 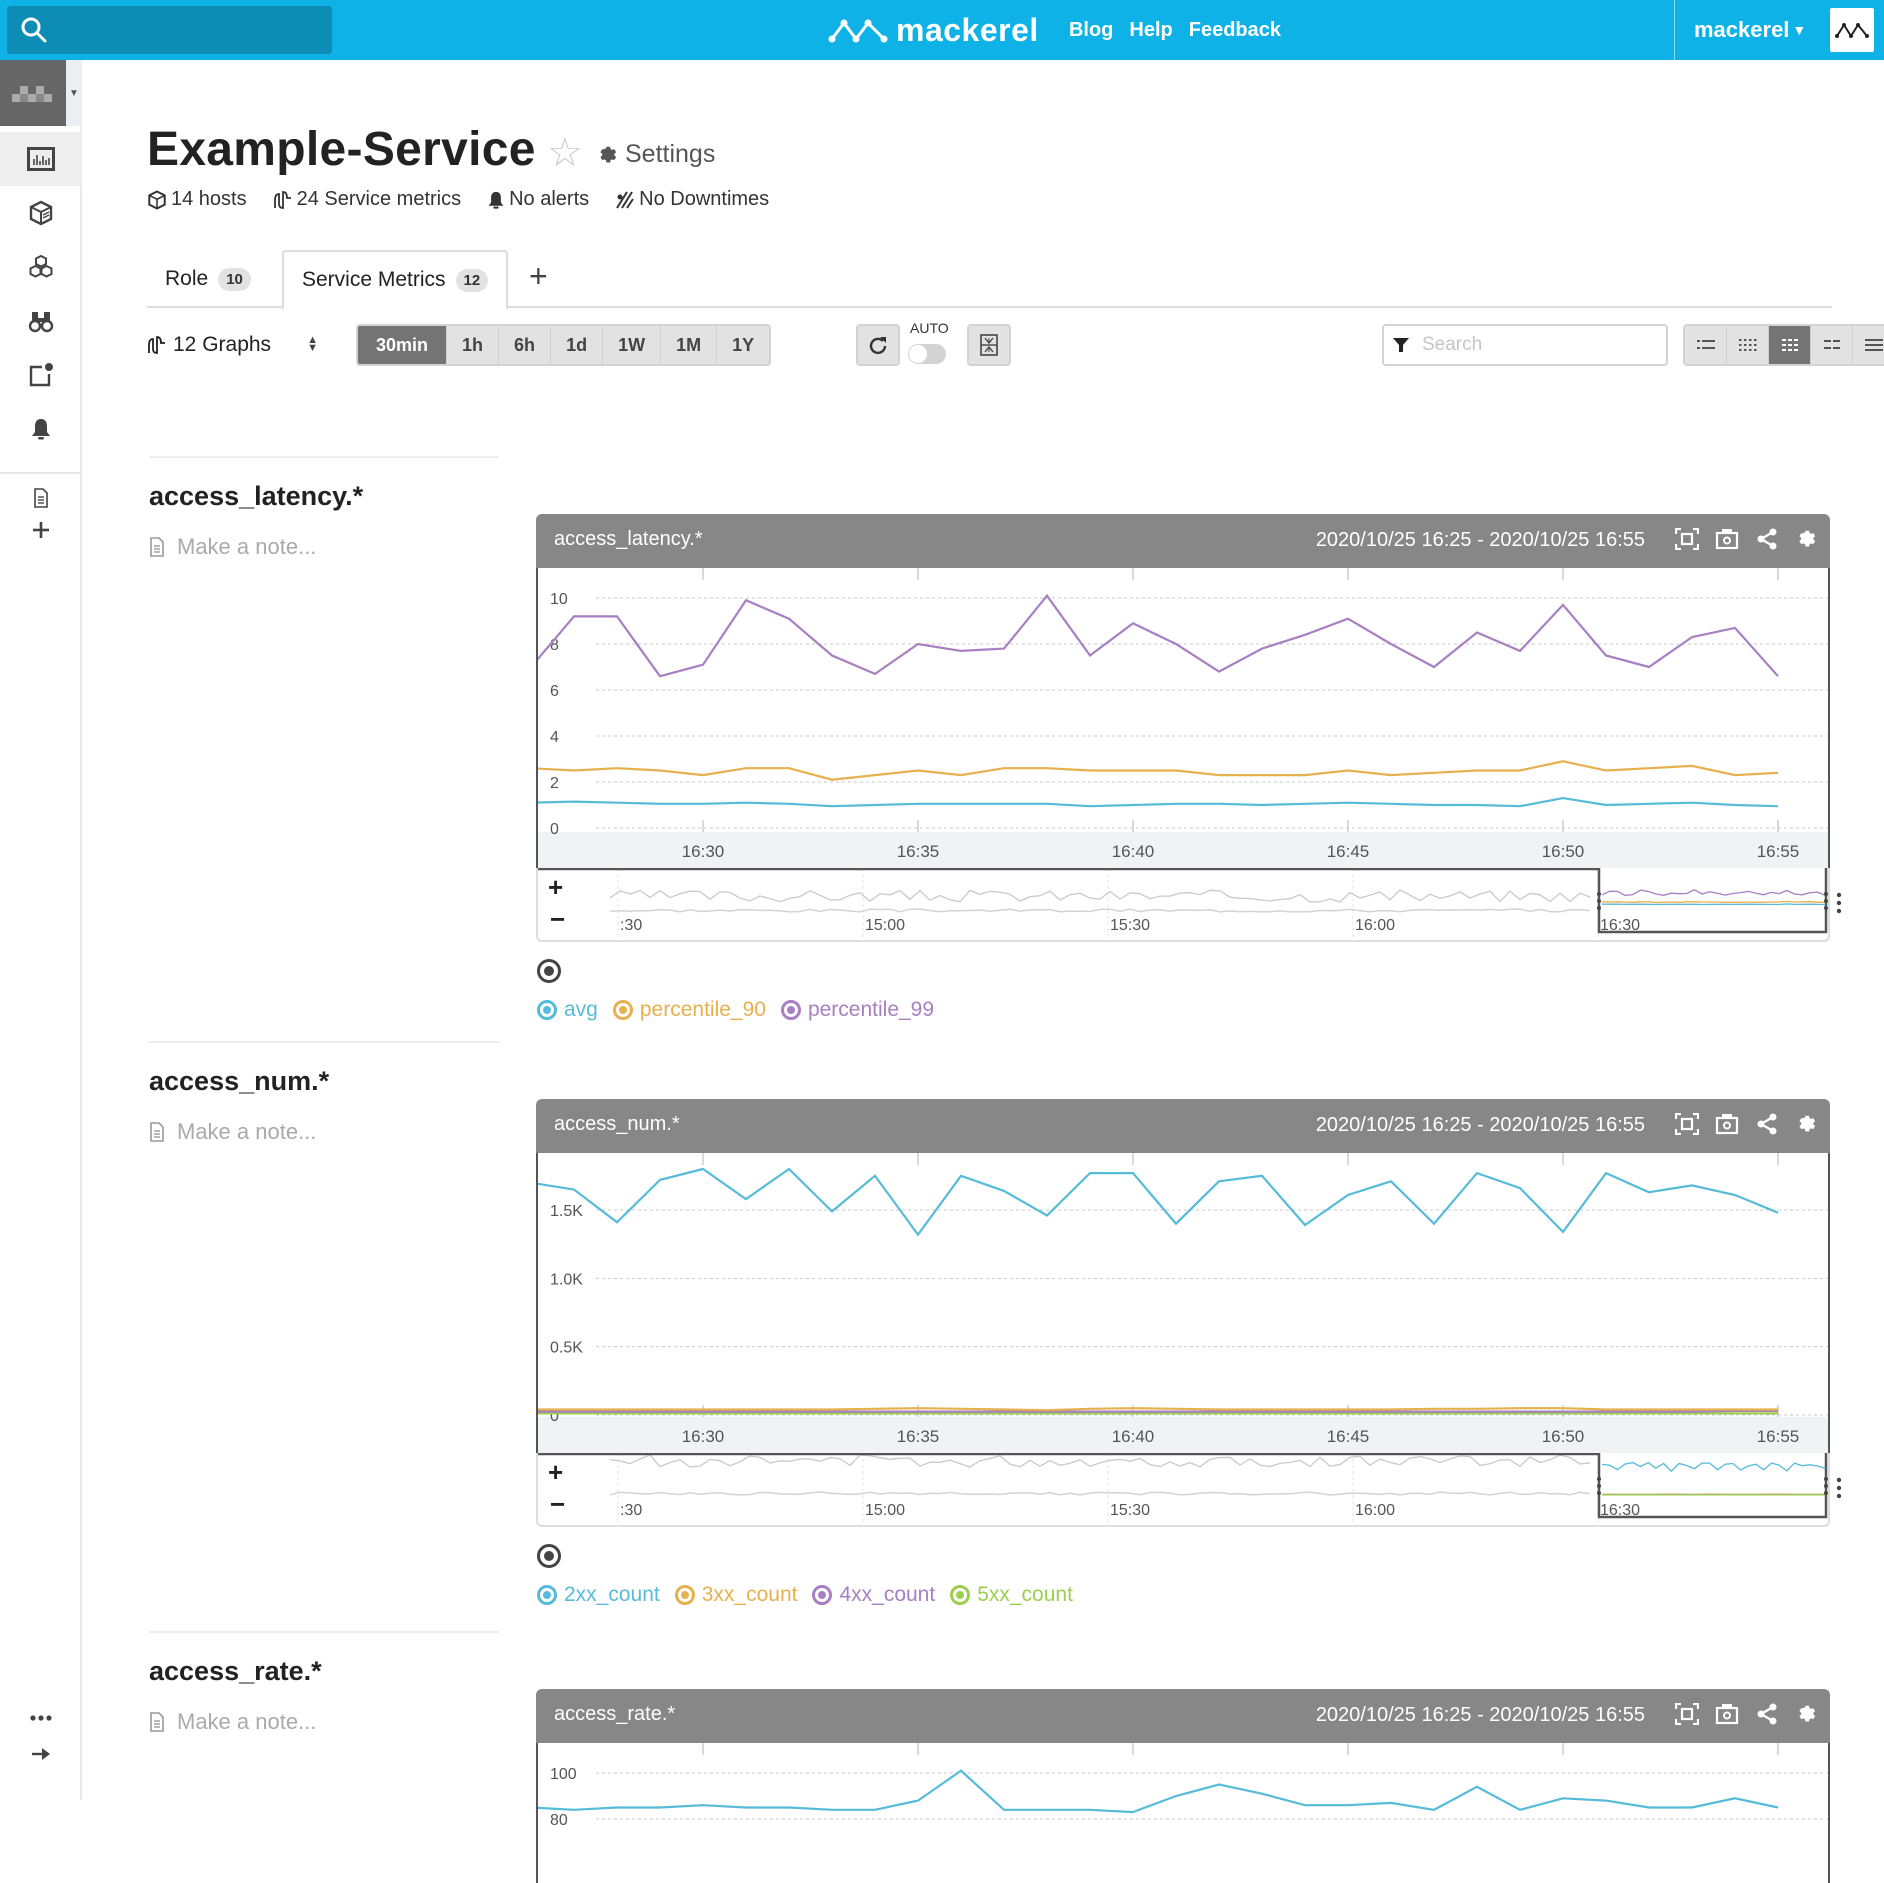 What do you see at coordinates (1150, 30) in the screenshot?
I see `help-link: Help` at bounding box center [1150, 30].